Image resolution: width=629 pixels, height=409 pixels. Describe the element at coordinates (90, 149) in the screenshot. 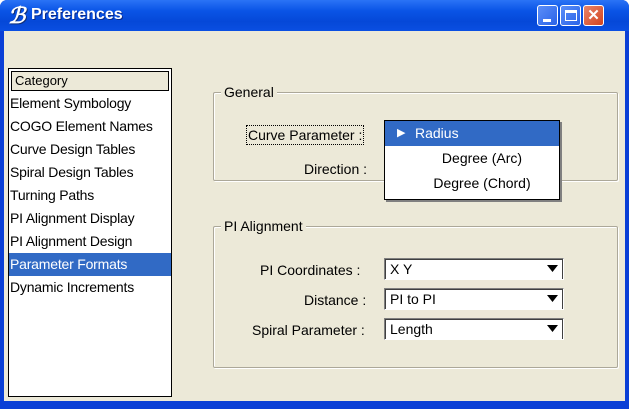

I see `category-item: Curve Design Tables` at that location.